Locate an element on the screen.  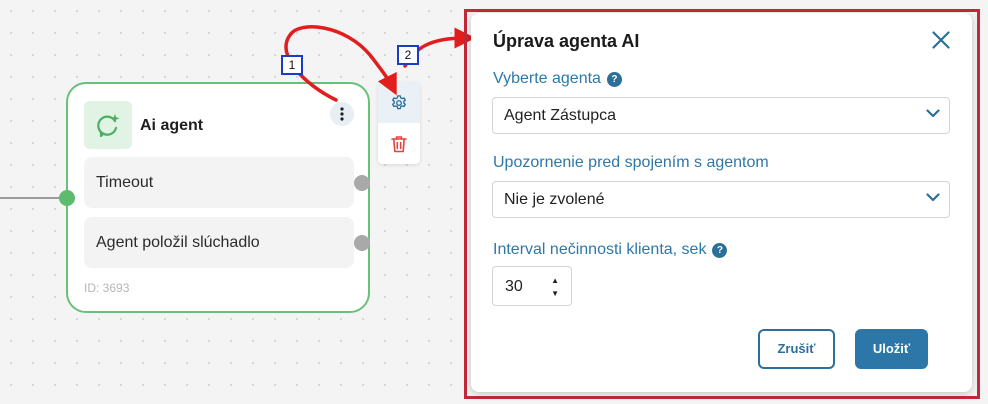
notify-select: Nie je zvolené is located at coordinates (721, 199).